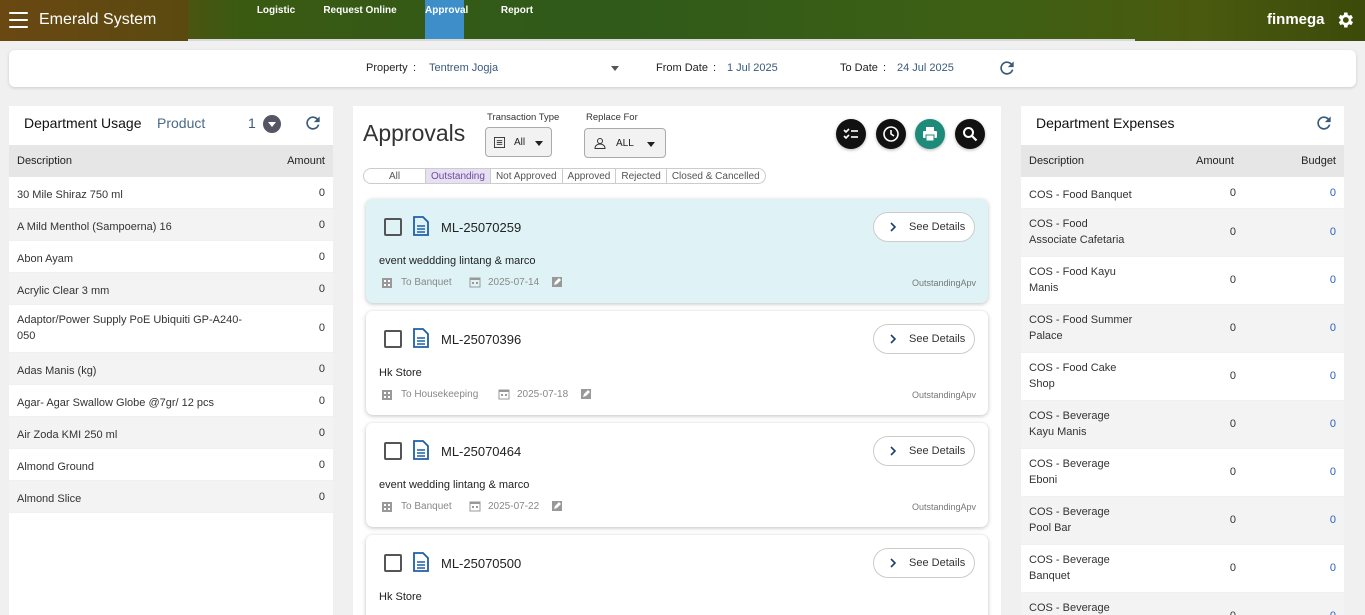  Describe the element at coordinates (454, 485) in the screenshot. I see `request-description: event wedding lintang & marco` at that location.